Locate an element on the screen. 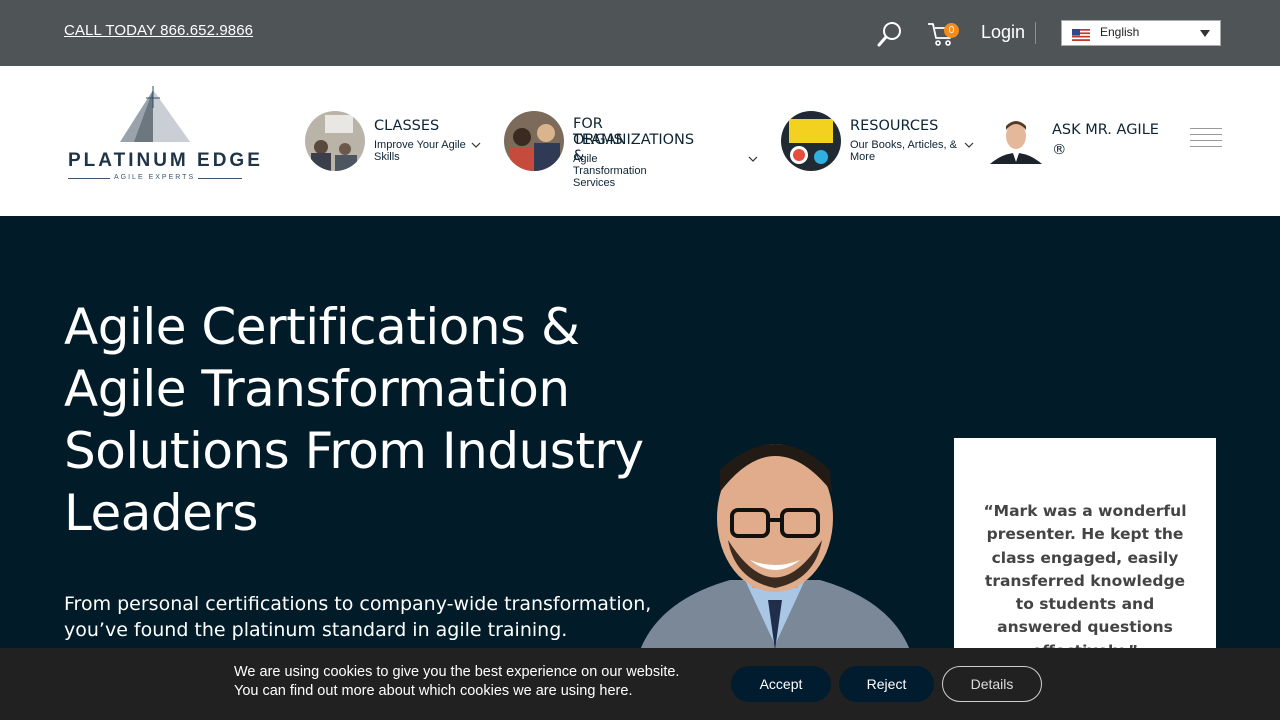 Image resolution: width=1280 pixels, height=720 pixels. nav-classes-subtitle: Improve Your Agile Skills is located at coordinates (420, 151).